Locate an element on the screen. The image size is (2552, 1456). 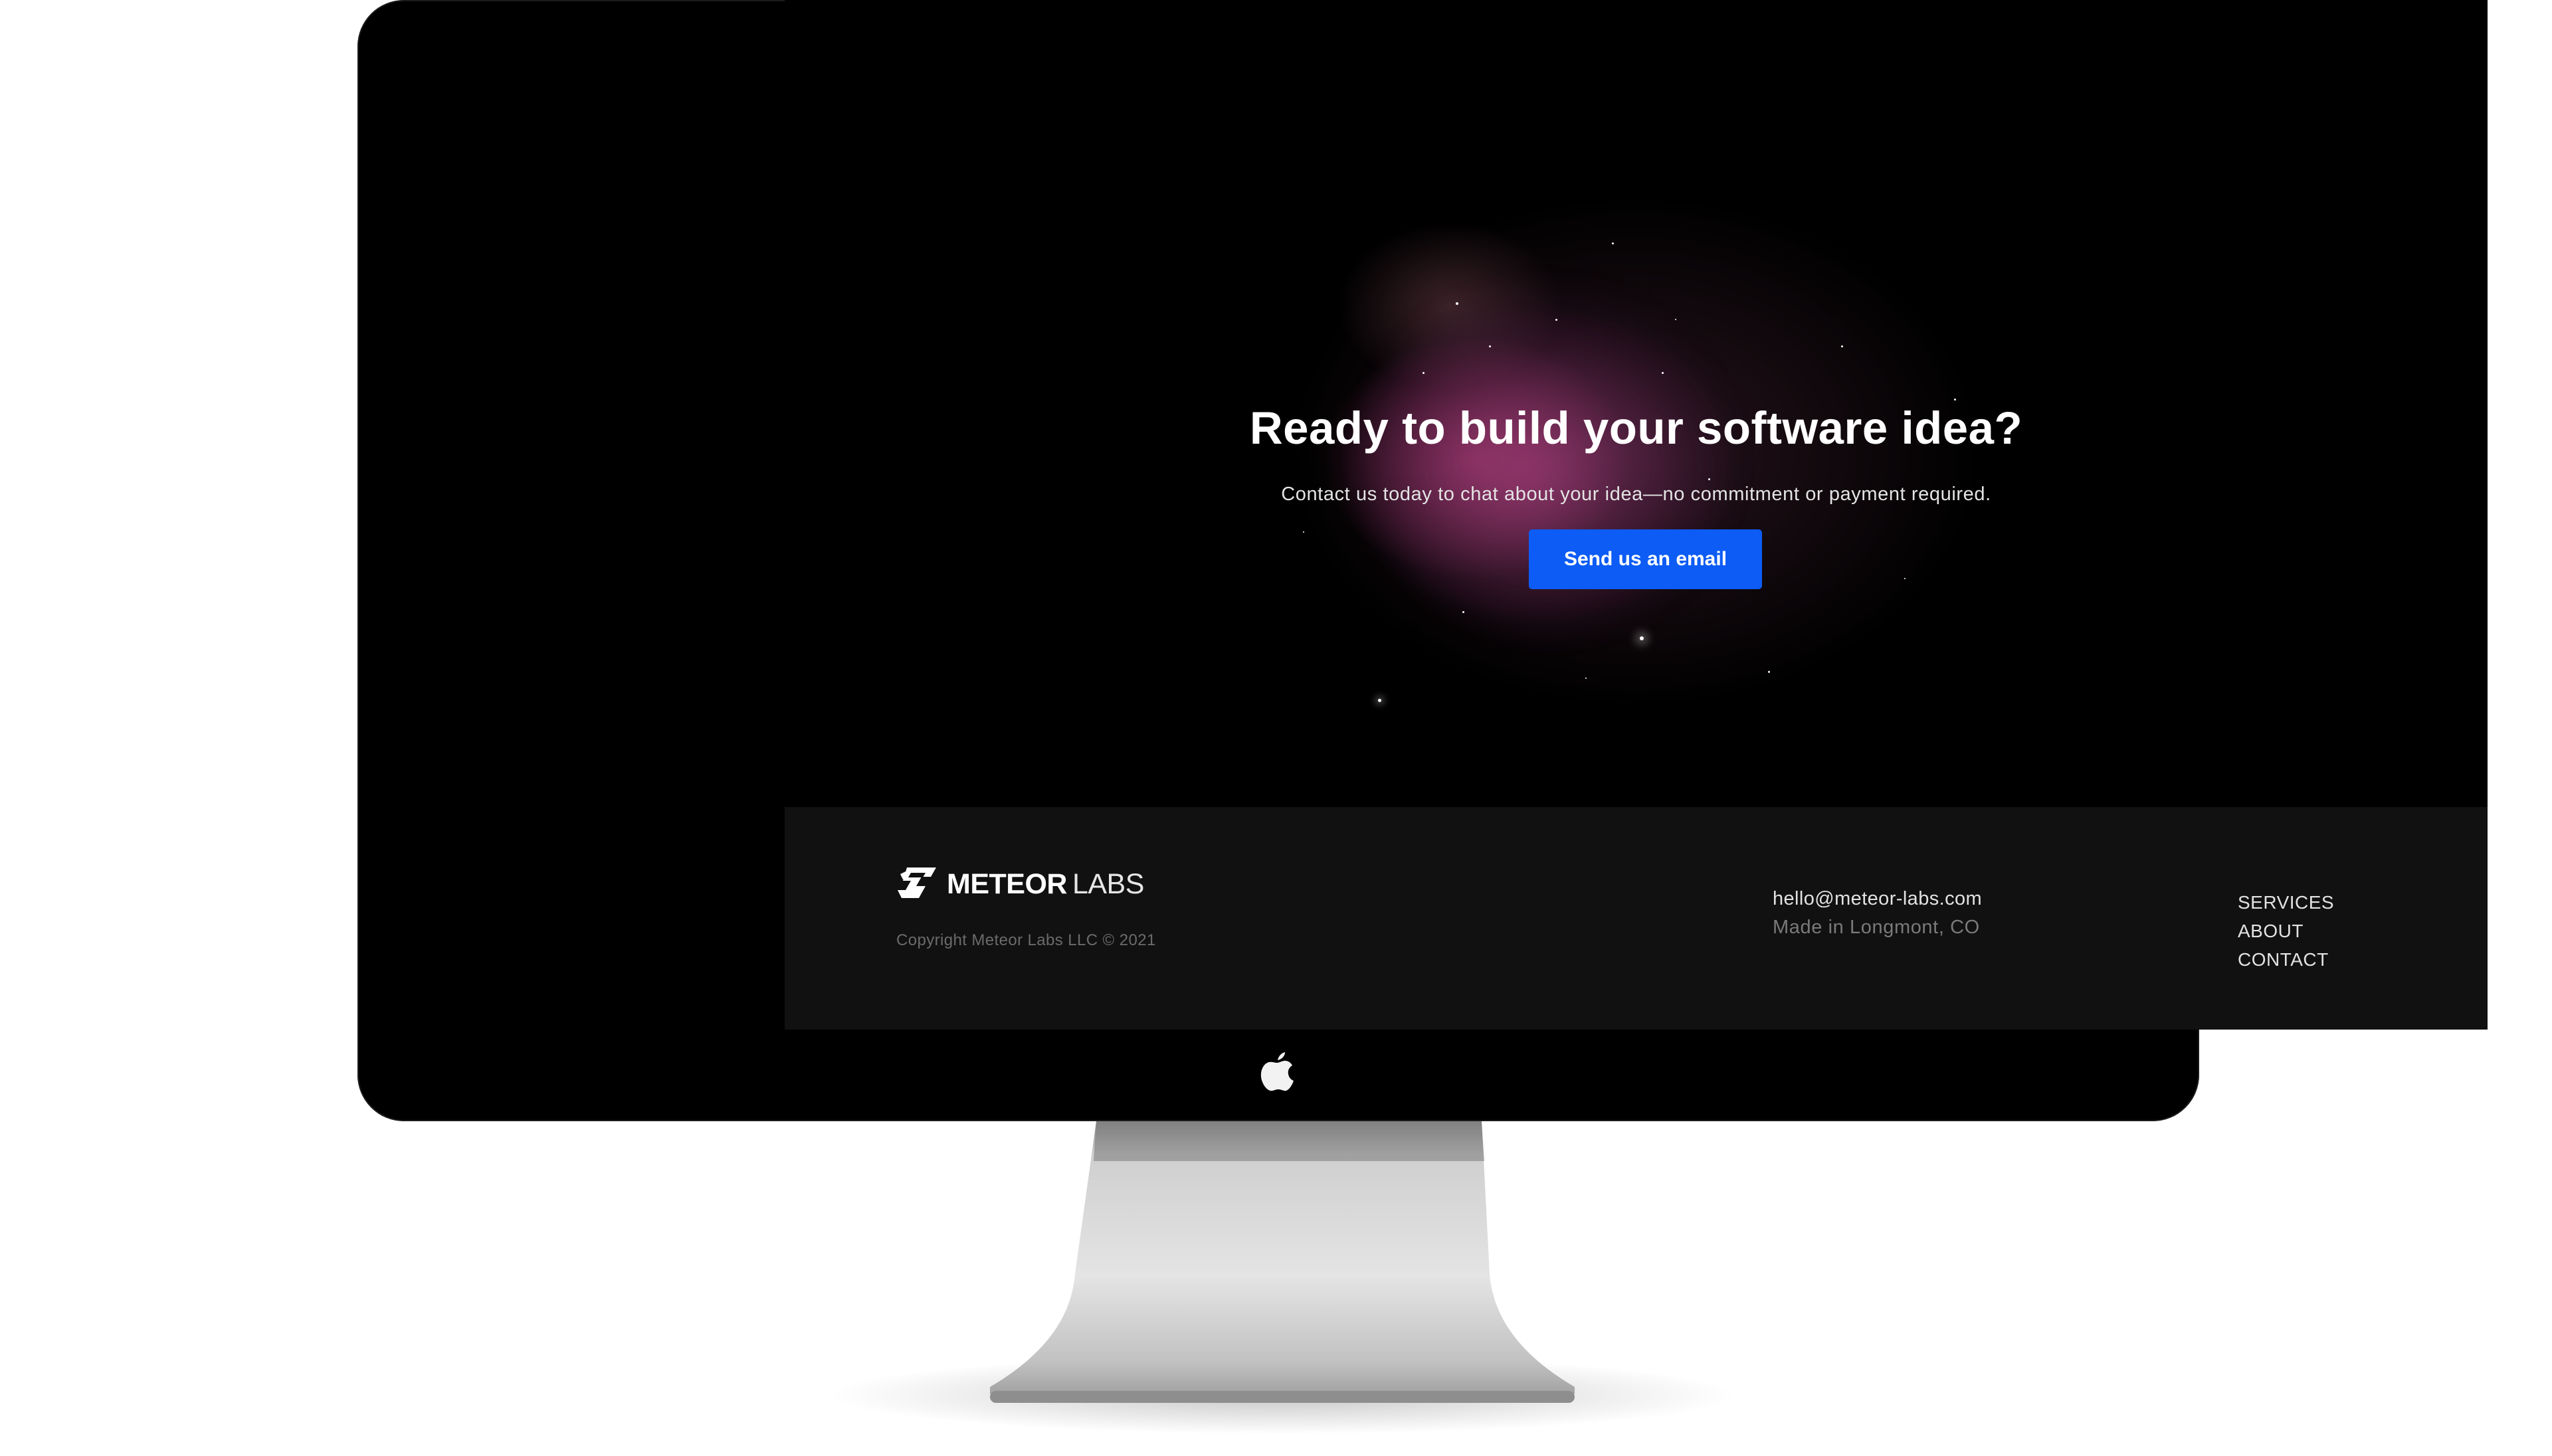
hero-title: Ready to build your software idea? is located at coordinates (1636, 428).